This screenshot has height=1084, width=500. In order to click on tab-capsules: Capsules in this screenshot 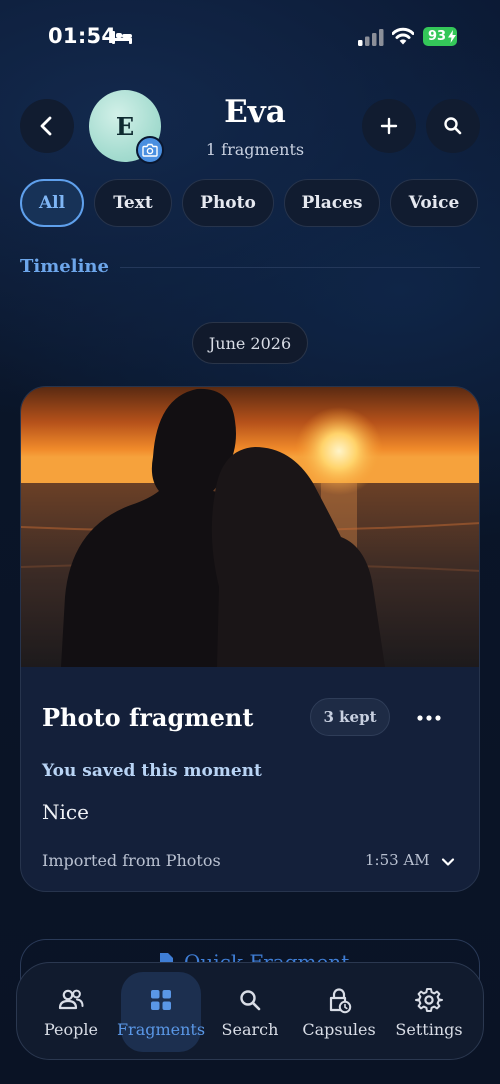, I will do `click(339, 1012)`.